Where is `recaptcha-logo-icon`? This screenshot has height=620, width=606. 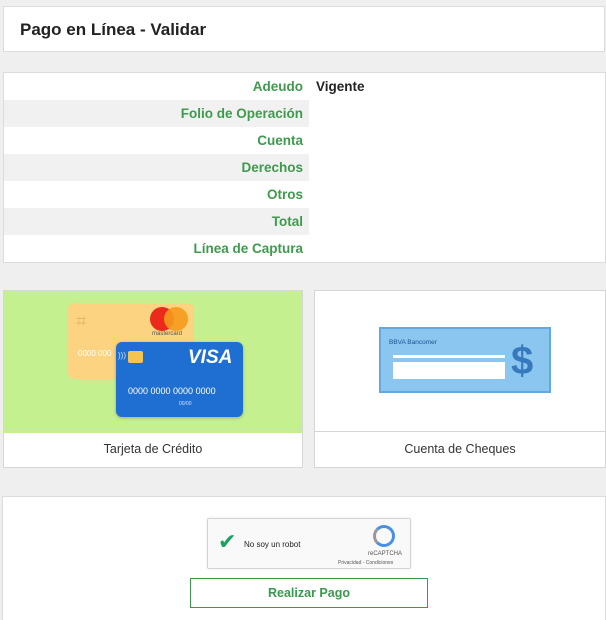
recaptcha-logo-icon is located at coordinates (384, 536).